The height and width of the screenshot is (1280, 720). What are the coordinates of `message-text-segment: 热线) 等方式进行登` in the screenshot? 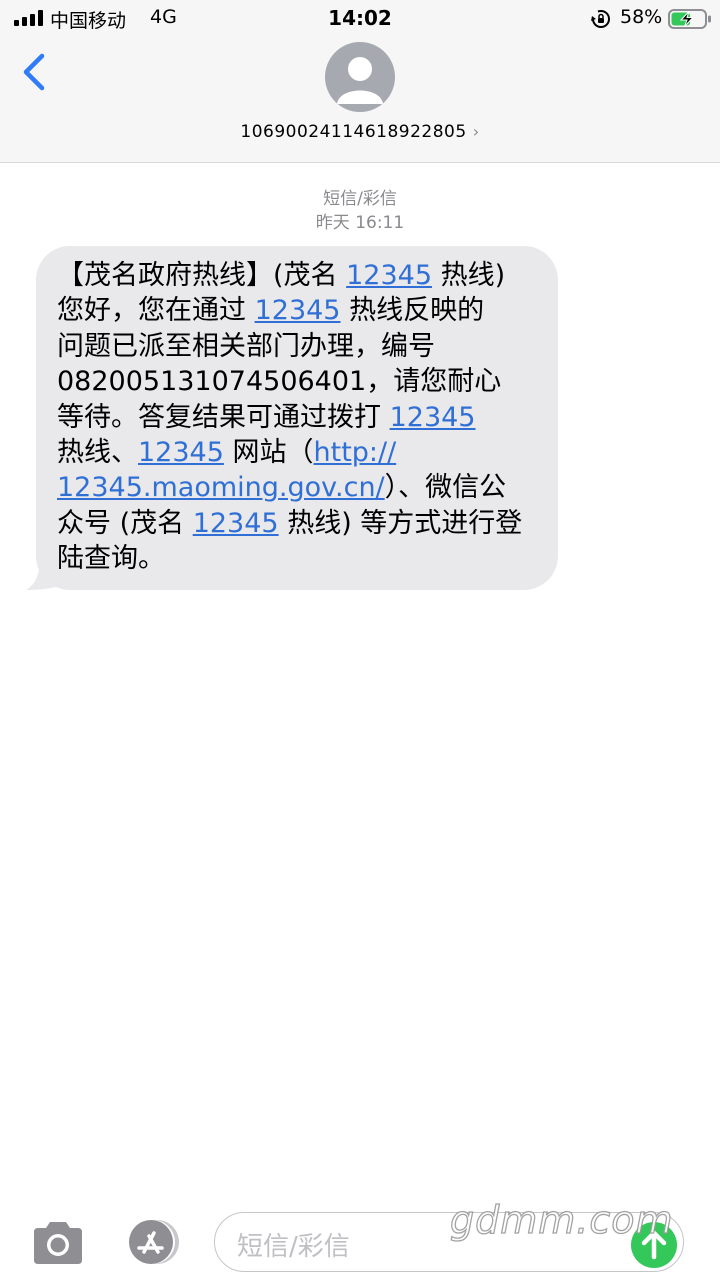 It's located at (400, 523).